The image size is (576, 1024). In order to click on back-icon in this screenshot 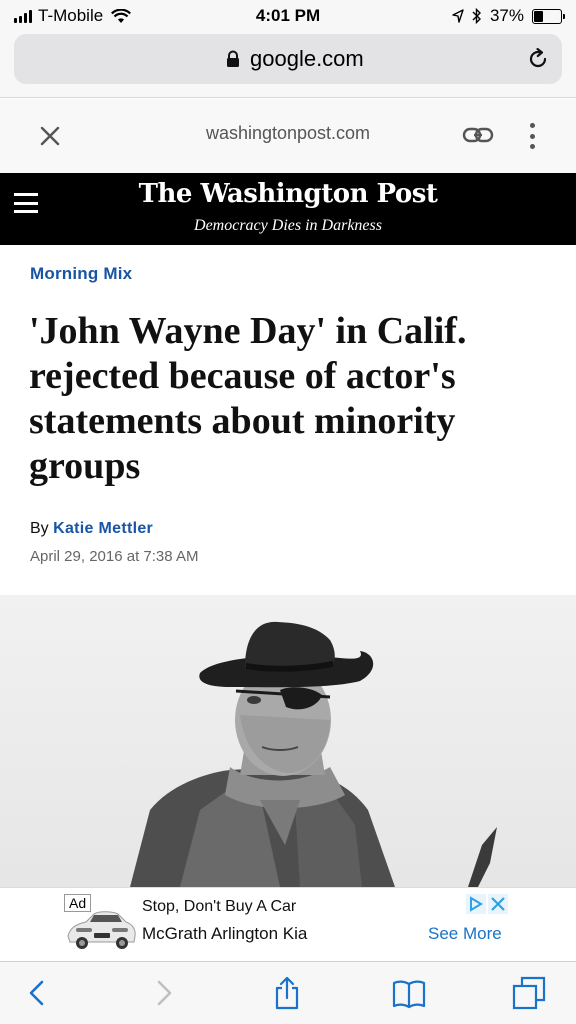, I will do `click(37, 993)`.